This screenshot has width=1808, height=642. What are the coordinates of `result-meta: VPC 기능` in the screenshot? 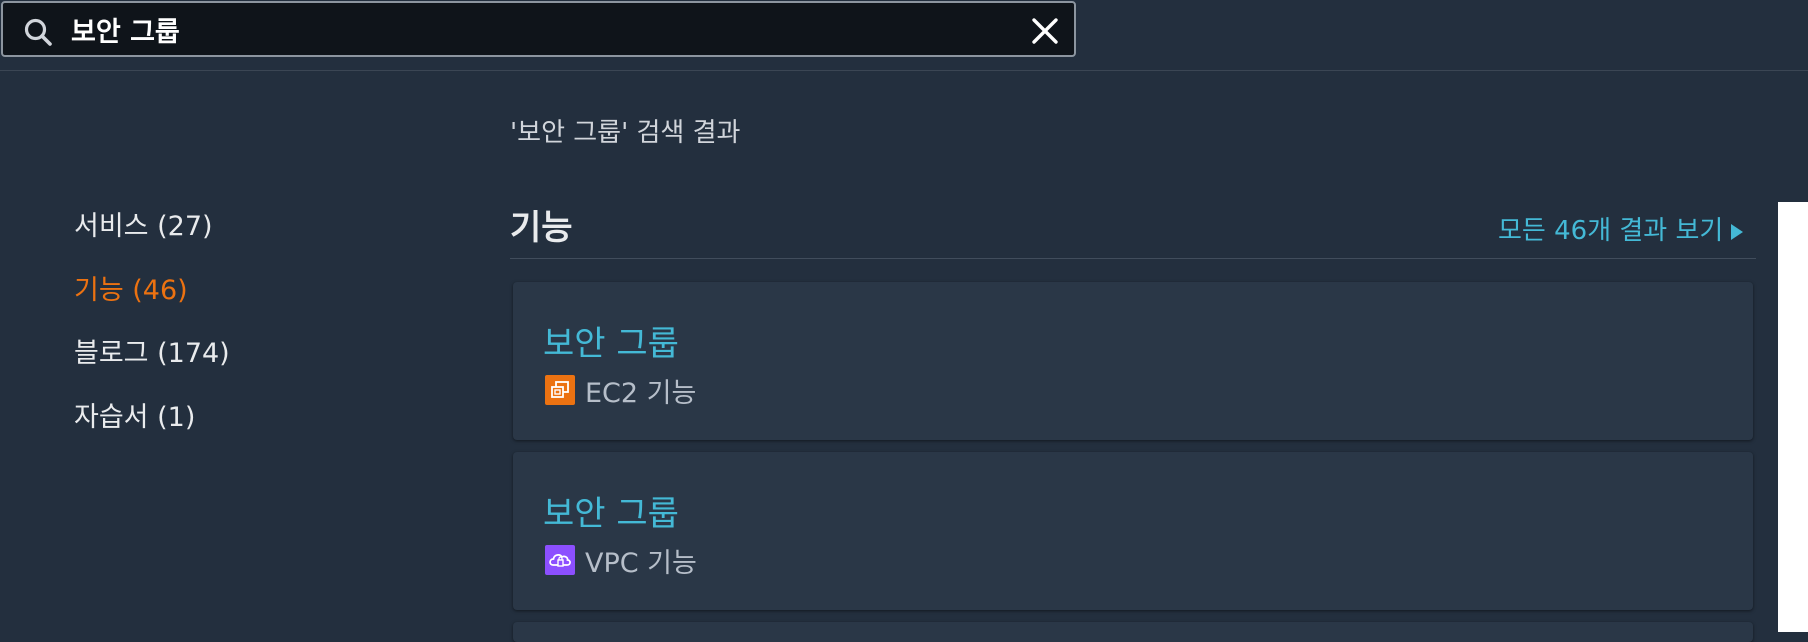 It's located at (621, 561).